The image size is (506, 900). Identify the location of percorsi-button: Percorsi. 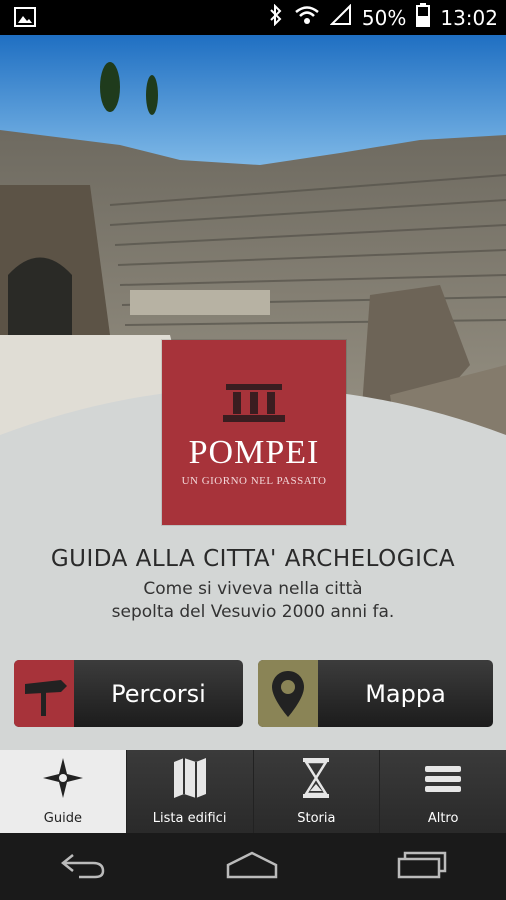
(128, 693).